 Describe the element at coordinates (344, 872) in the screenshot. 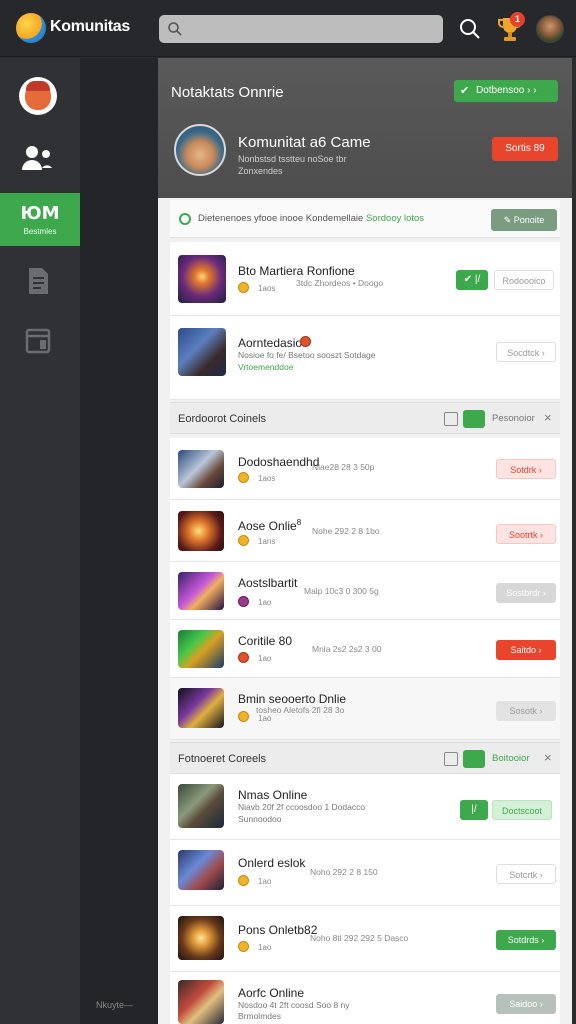

I see `game-stats: Noho 292 2 8 150` at that location.